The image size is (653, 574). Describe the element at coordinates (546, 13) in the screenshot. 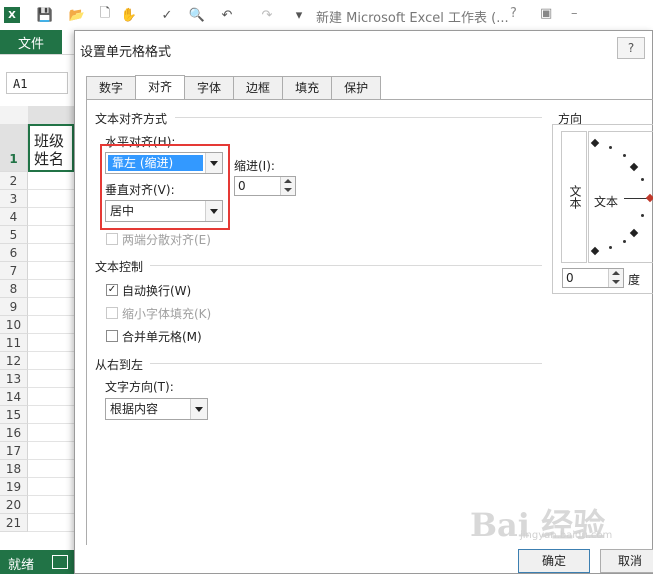

I see `restore-icon: ▣` at that location.